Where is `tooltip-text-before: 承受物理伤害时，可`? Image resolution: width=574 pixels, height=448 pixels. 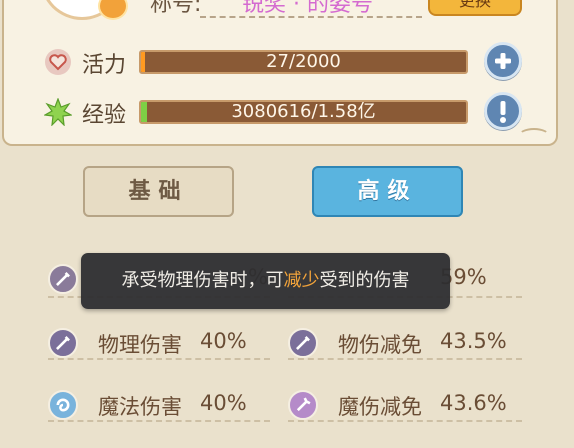
tooltip-text-before: 承受物理伤害时，可 is located at coordinates (202, 280).